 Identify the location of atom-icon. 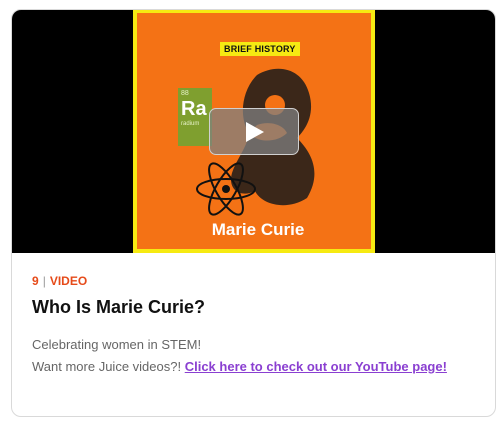
(226, 189).